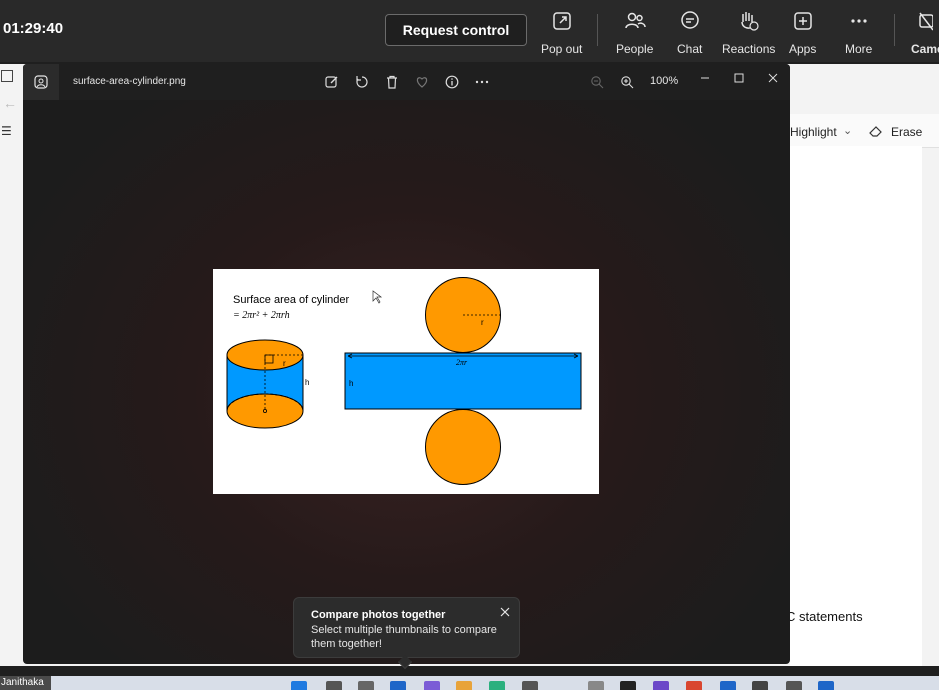  Describe the element at coordinates (689, 33) in the screenshot. I see `chat-button: Chat` at that location.